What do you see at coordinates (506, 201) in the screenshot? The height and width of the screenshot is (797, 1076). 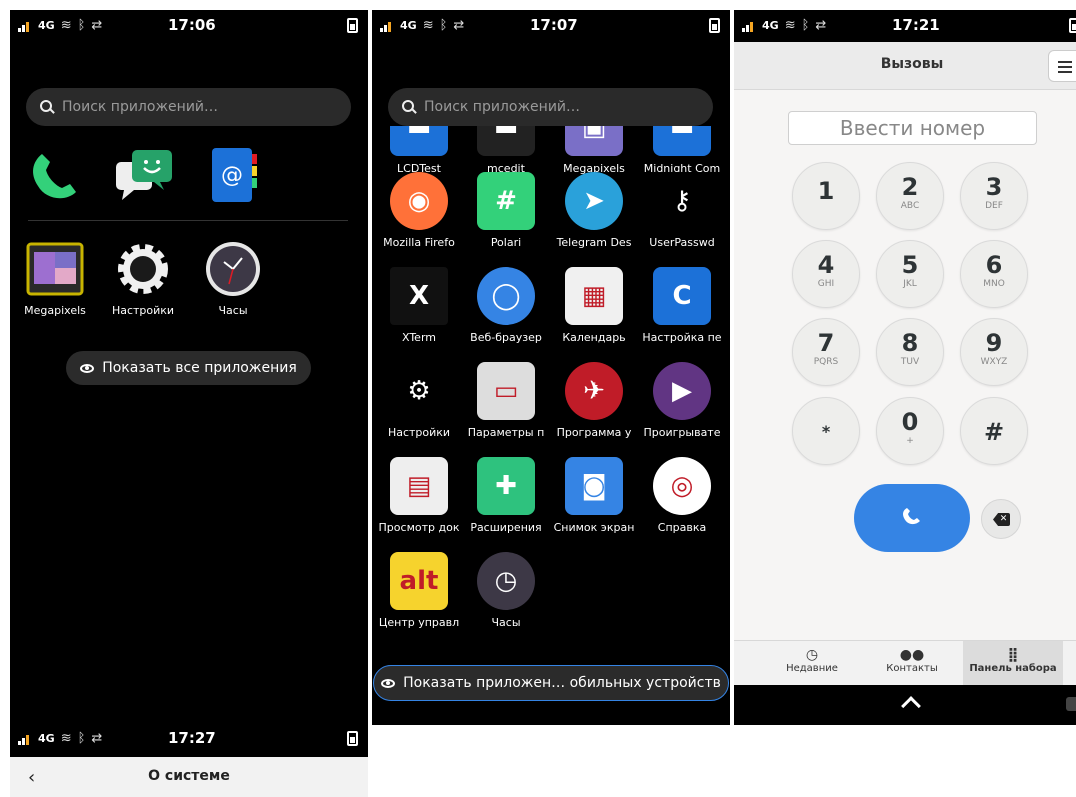 I see `polari-icon: #` at bounding box center [506, 201].